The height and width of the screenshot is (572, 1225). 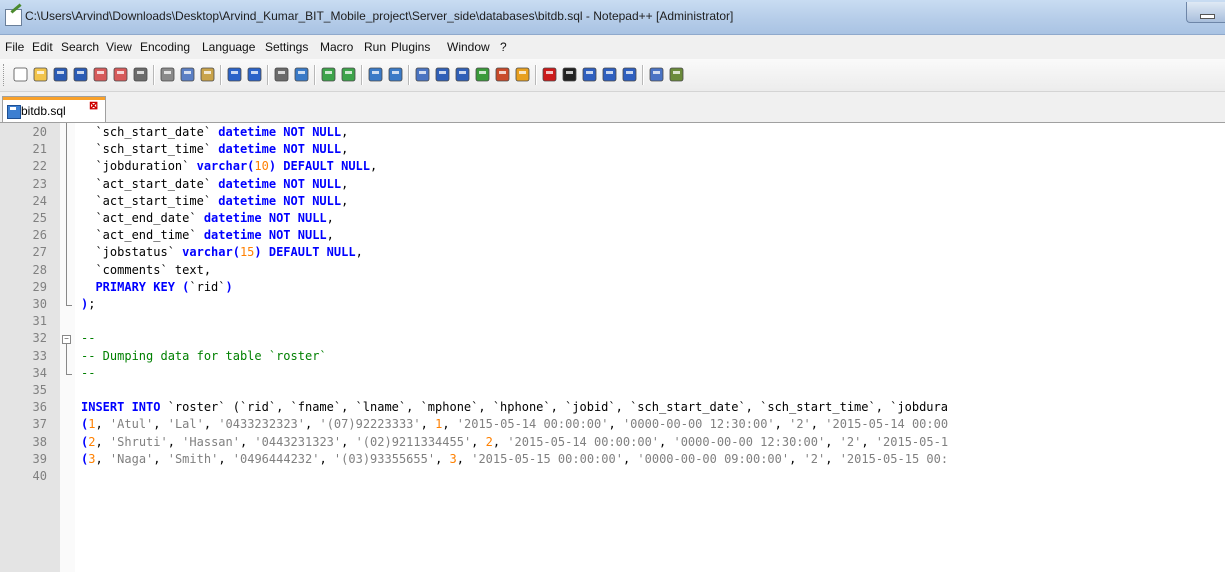 What do you see at coordinates (150, 149) in the screenshot?
I see `code-token: `sch_start_time`` at bounding box center [150, 149].